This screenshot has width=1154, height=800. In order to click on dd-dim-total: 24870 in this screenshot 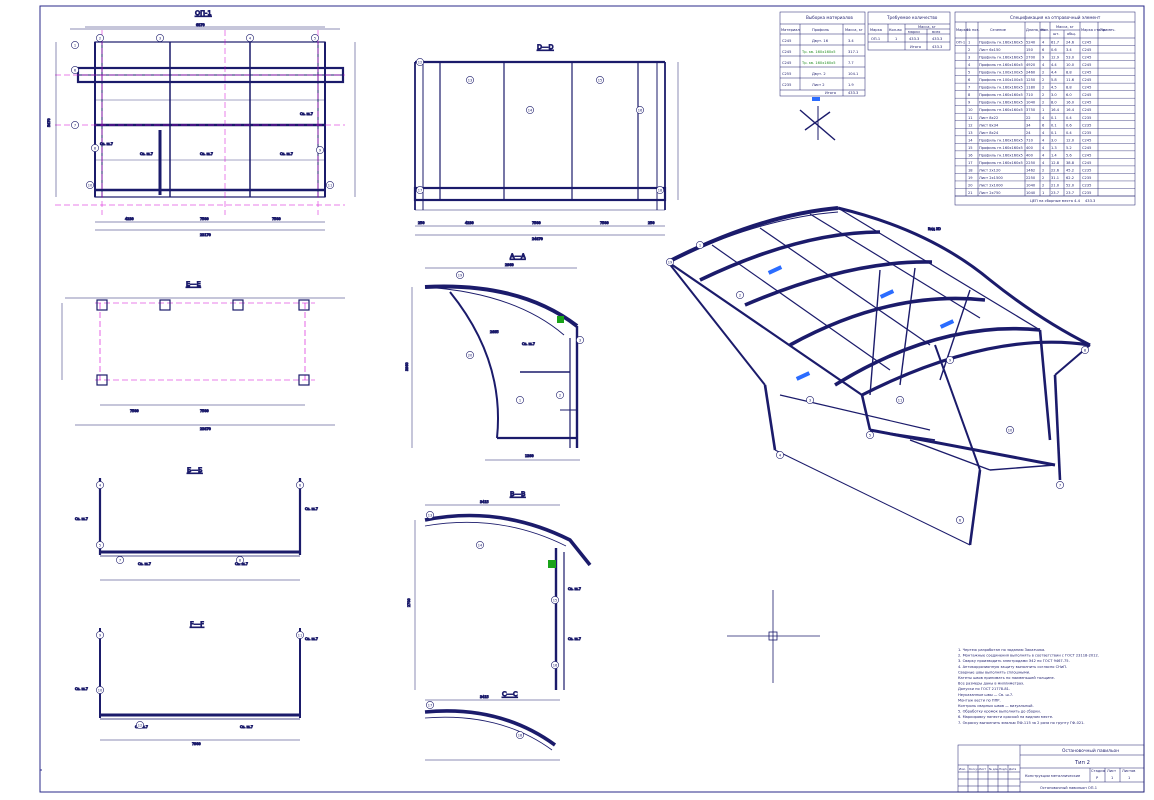, I will do `click(537, 239)`.